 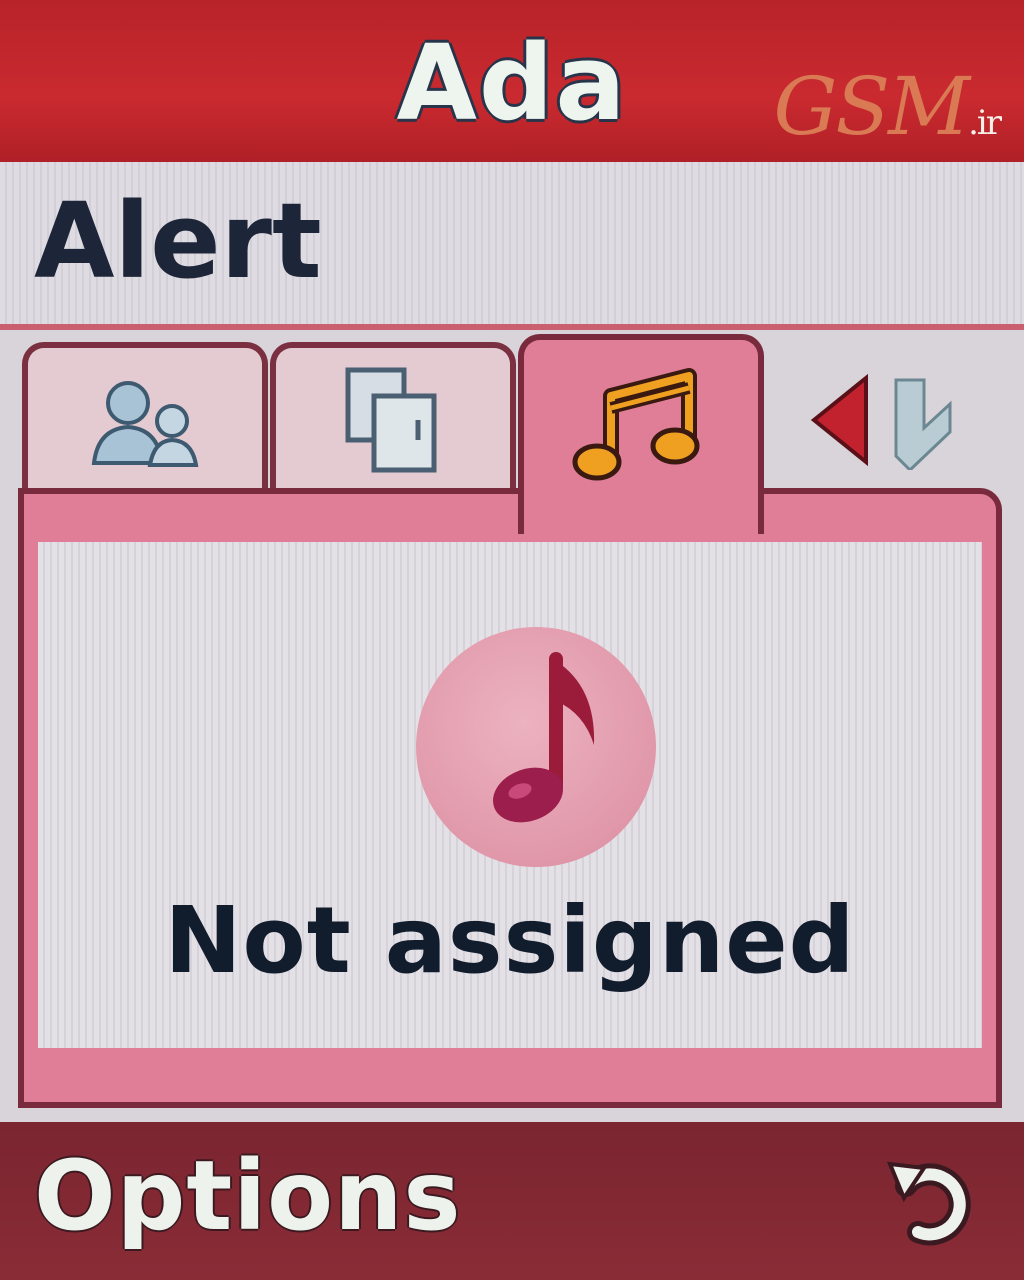 What do you see at coordinates (391, 420) in the screenshot?
I see `phonebook-icon` at bounding box center [391, 420].